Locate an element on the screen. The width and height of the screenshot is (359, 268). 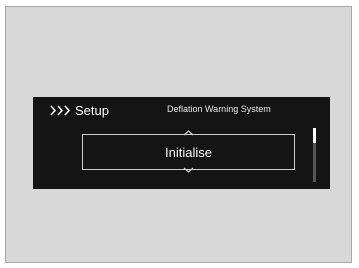
triple-chevron-right-icon is located at coordinates (61, 110).